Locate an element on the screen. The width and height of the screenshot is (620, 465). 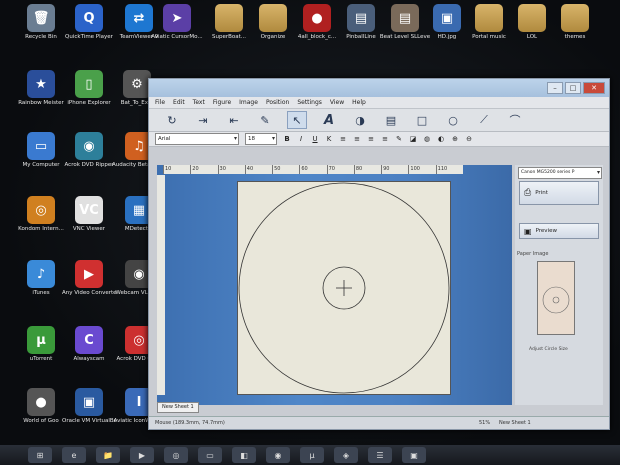
taskbar: ⊞ e 📁 ▶ ◎ ▭ ◧ ◉ µ ◈ ☰ ▣ is located at coordinates (310, 455).